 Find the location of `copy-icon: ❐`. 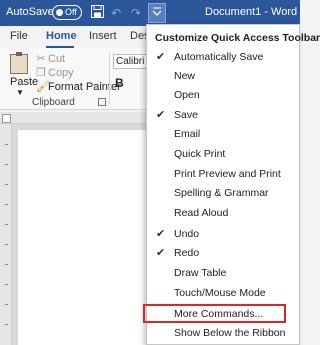

copy-icon: ❐ is located at coordinates (41, 73).